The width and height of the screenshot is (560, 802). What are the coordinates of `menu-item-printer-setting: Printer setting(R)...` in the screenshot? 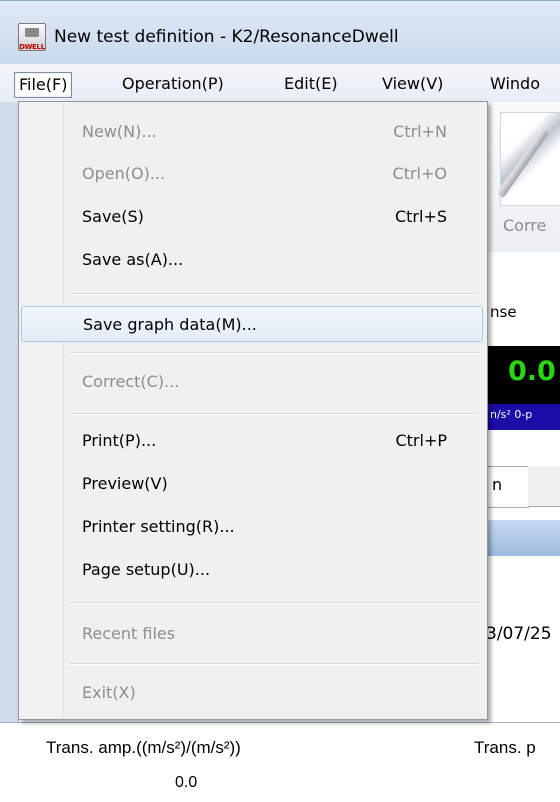 It's located at (253, 527).